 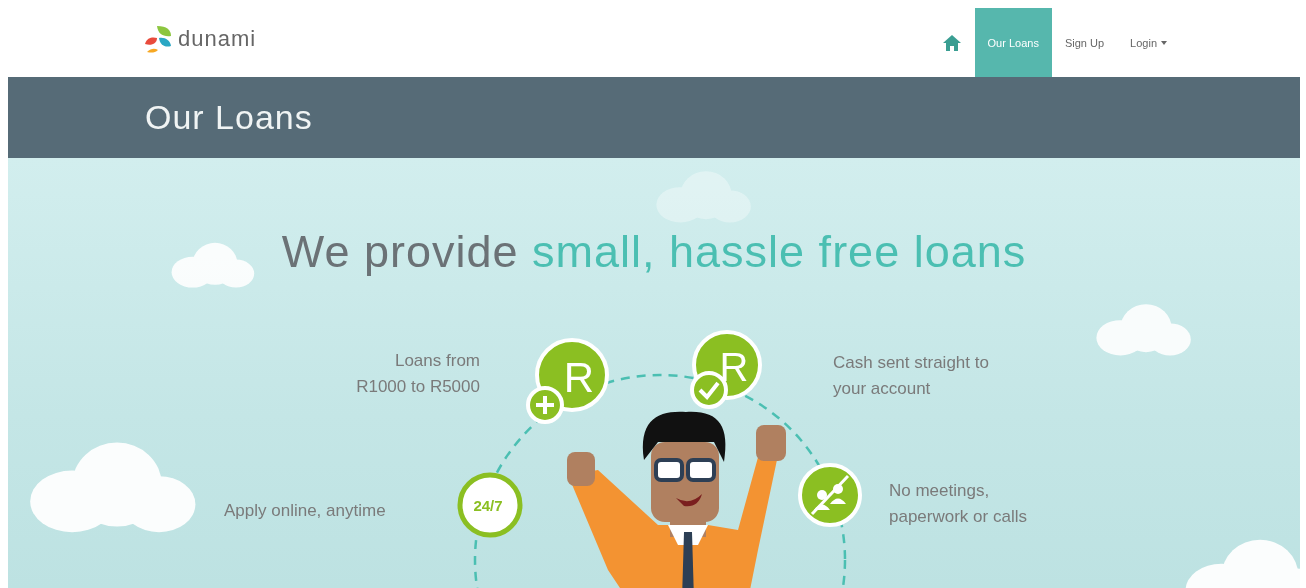 I want to click on nav-link: Sign Up, so click(x=1084, y=42).